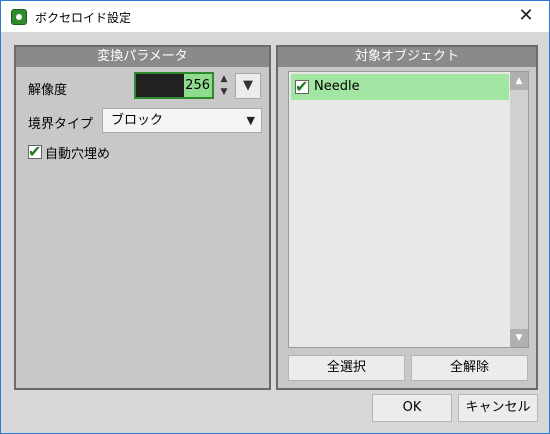 This screenshot has height=434, width=550. I want to click on window-title: ボクセロイド設定, so click(83, 18).